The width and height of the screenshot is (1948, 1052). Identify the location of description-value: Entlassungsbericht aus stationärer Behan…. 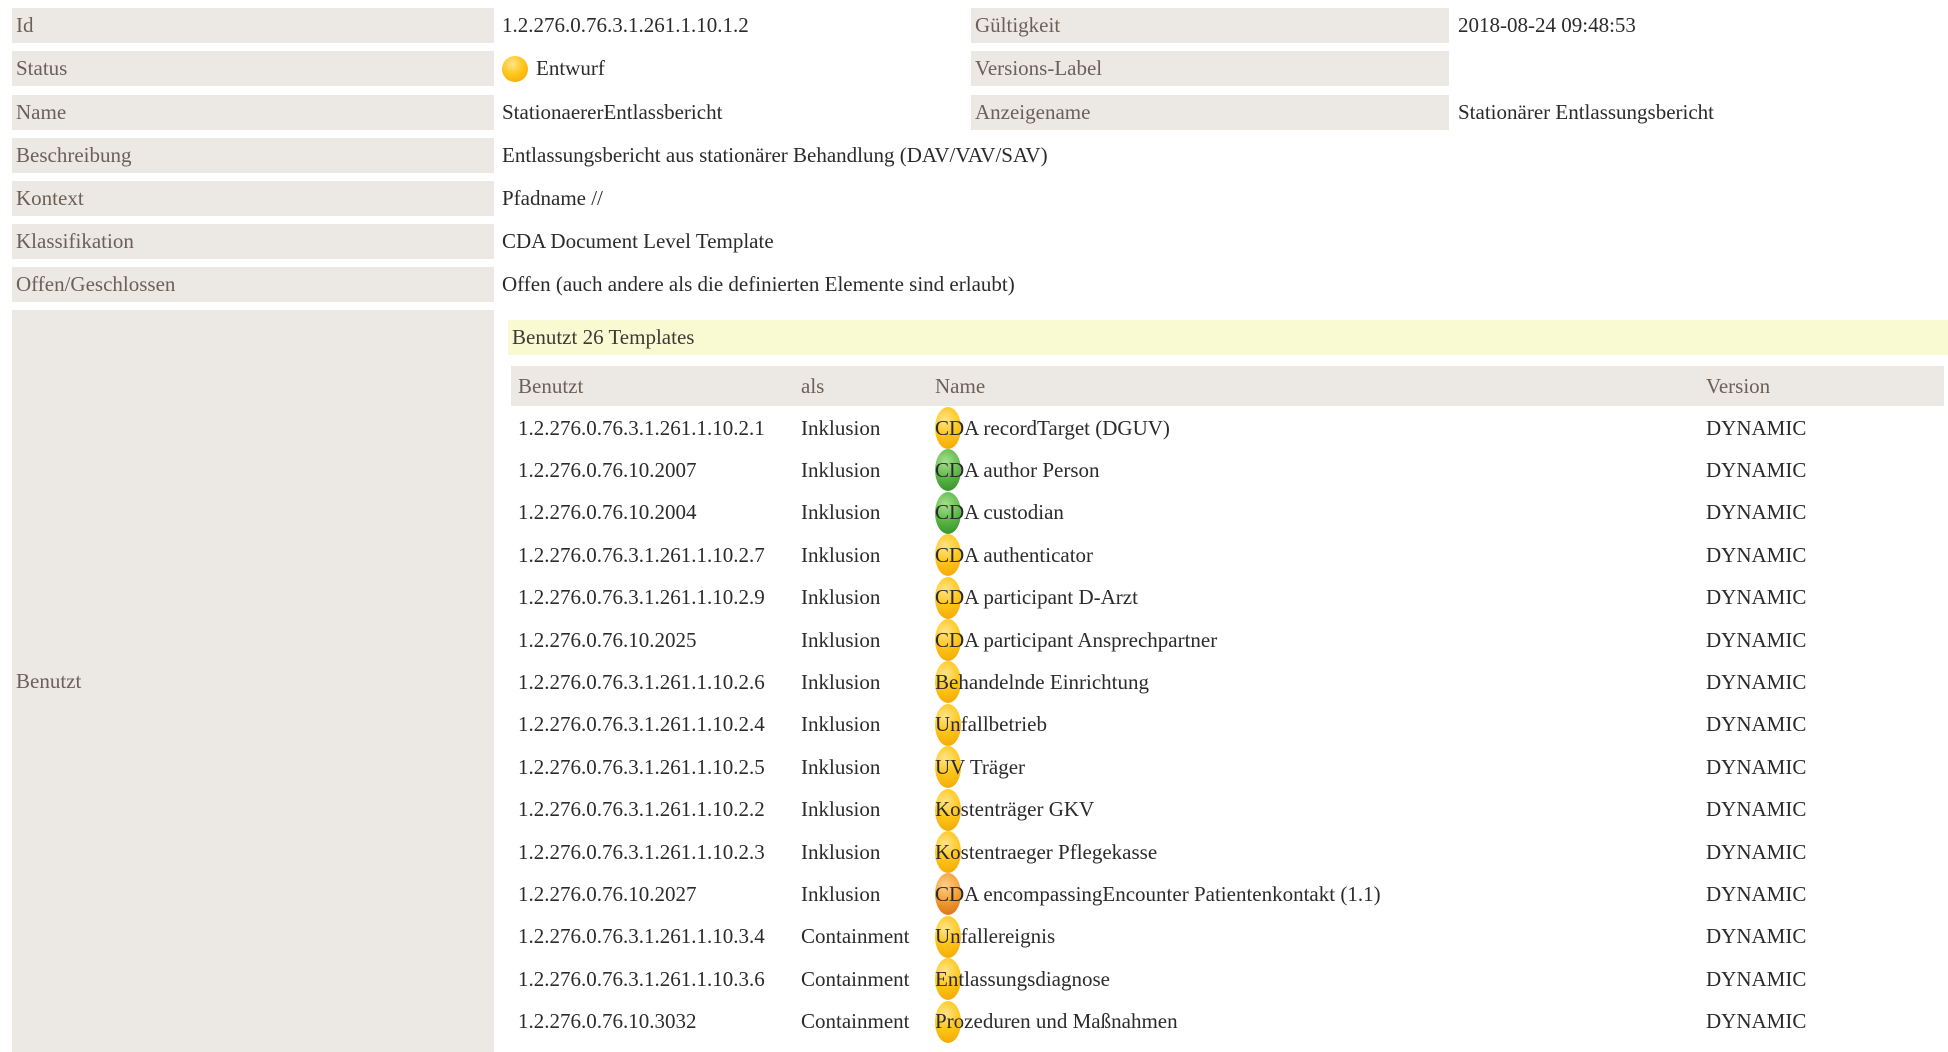
(775, 155).